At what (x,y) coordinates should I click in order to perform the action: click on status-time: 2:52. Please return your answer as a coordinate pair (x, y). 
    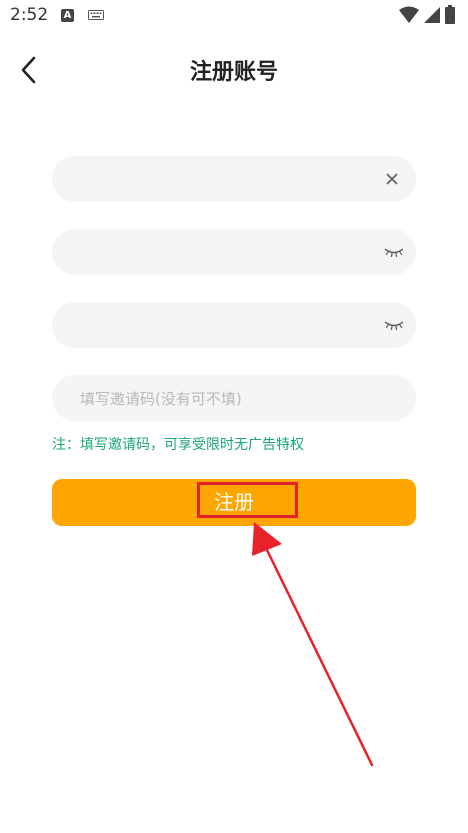
    Looking at the image, I should click on (29, 15).